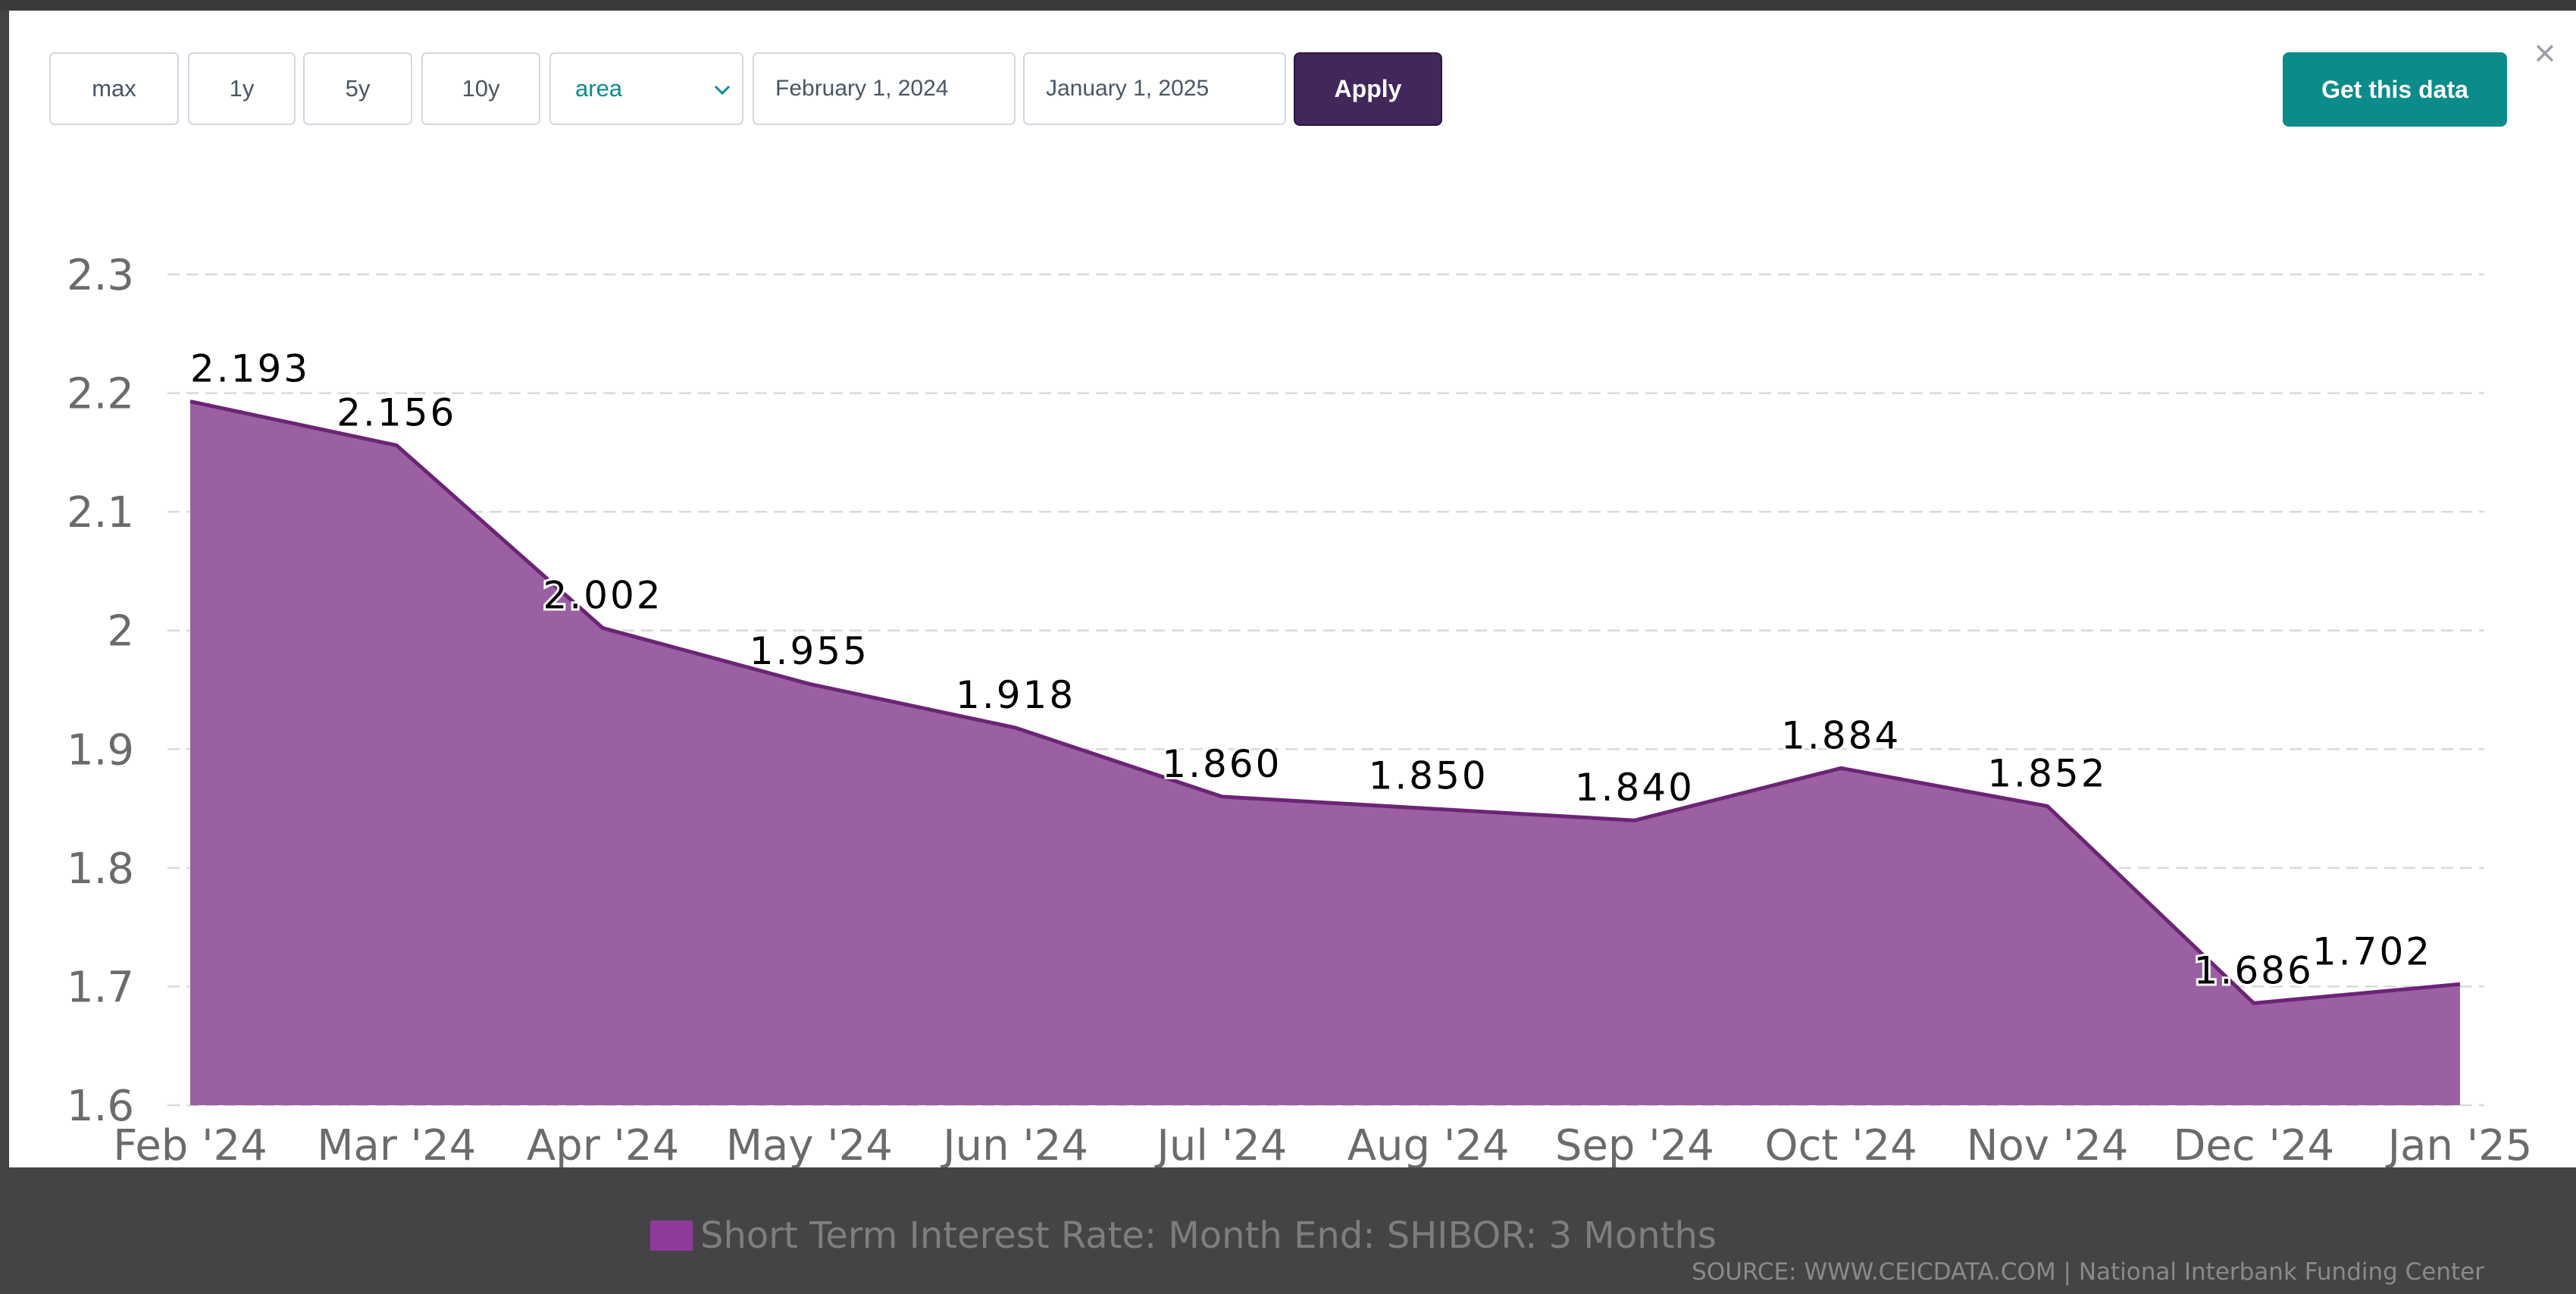 The width and height of the screenshot is (2576, 1294). I want to click on x-tick-label: Oct '24, so click(1841, 1144).